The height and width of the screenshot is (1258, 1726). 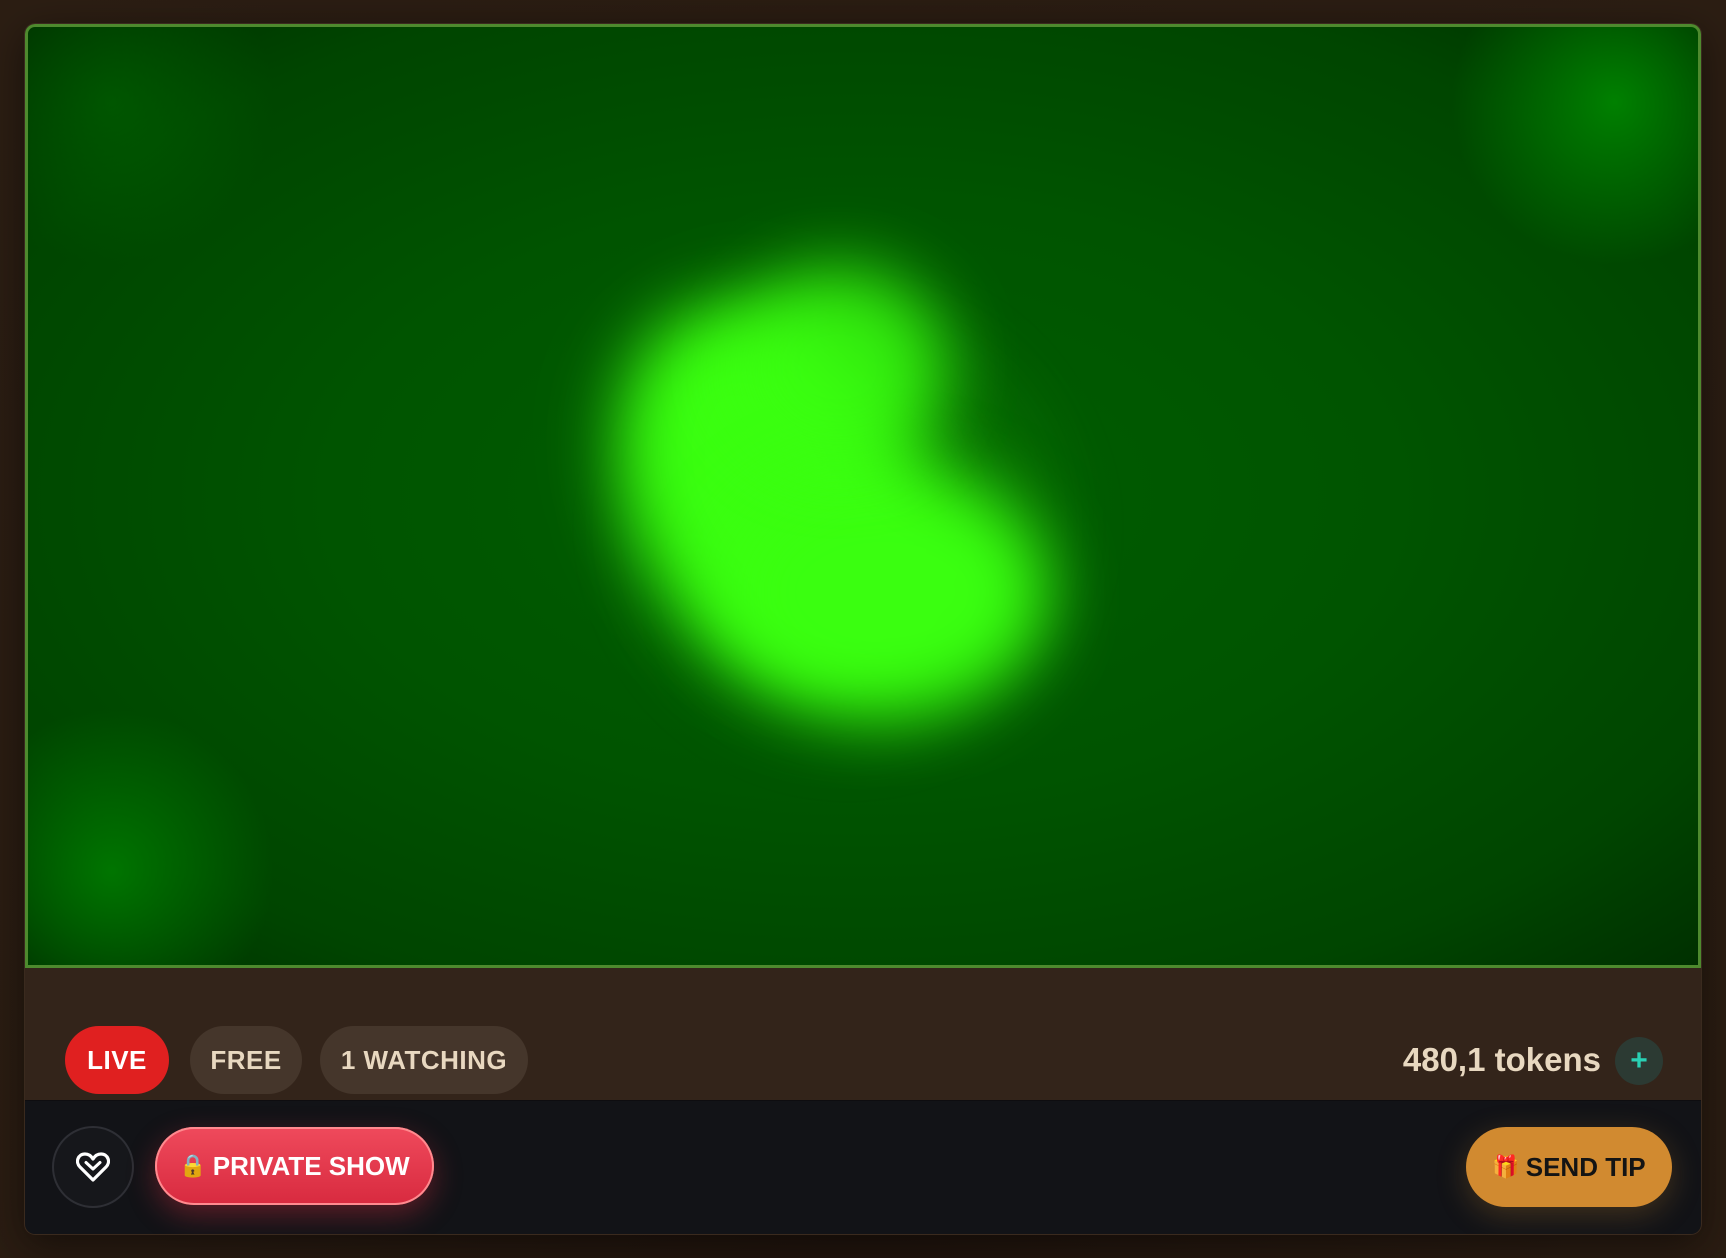 I want to click on add-tokens-button: +, so click(x=1639, y=1061).